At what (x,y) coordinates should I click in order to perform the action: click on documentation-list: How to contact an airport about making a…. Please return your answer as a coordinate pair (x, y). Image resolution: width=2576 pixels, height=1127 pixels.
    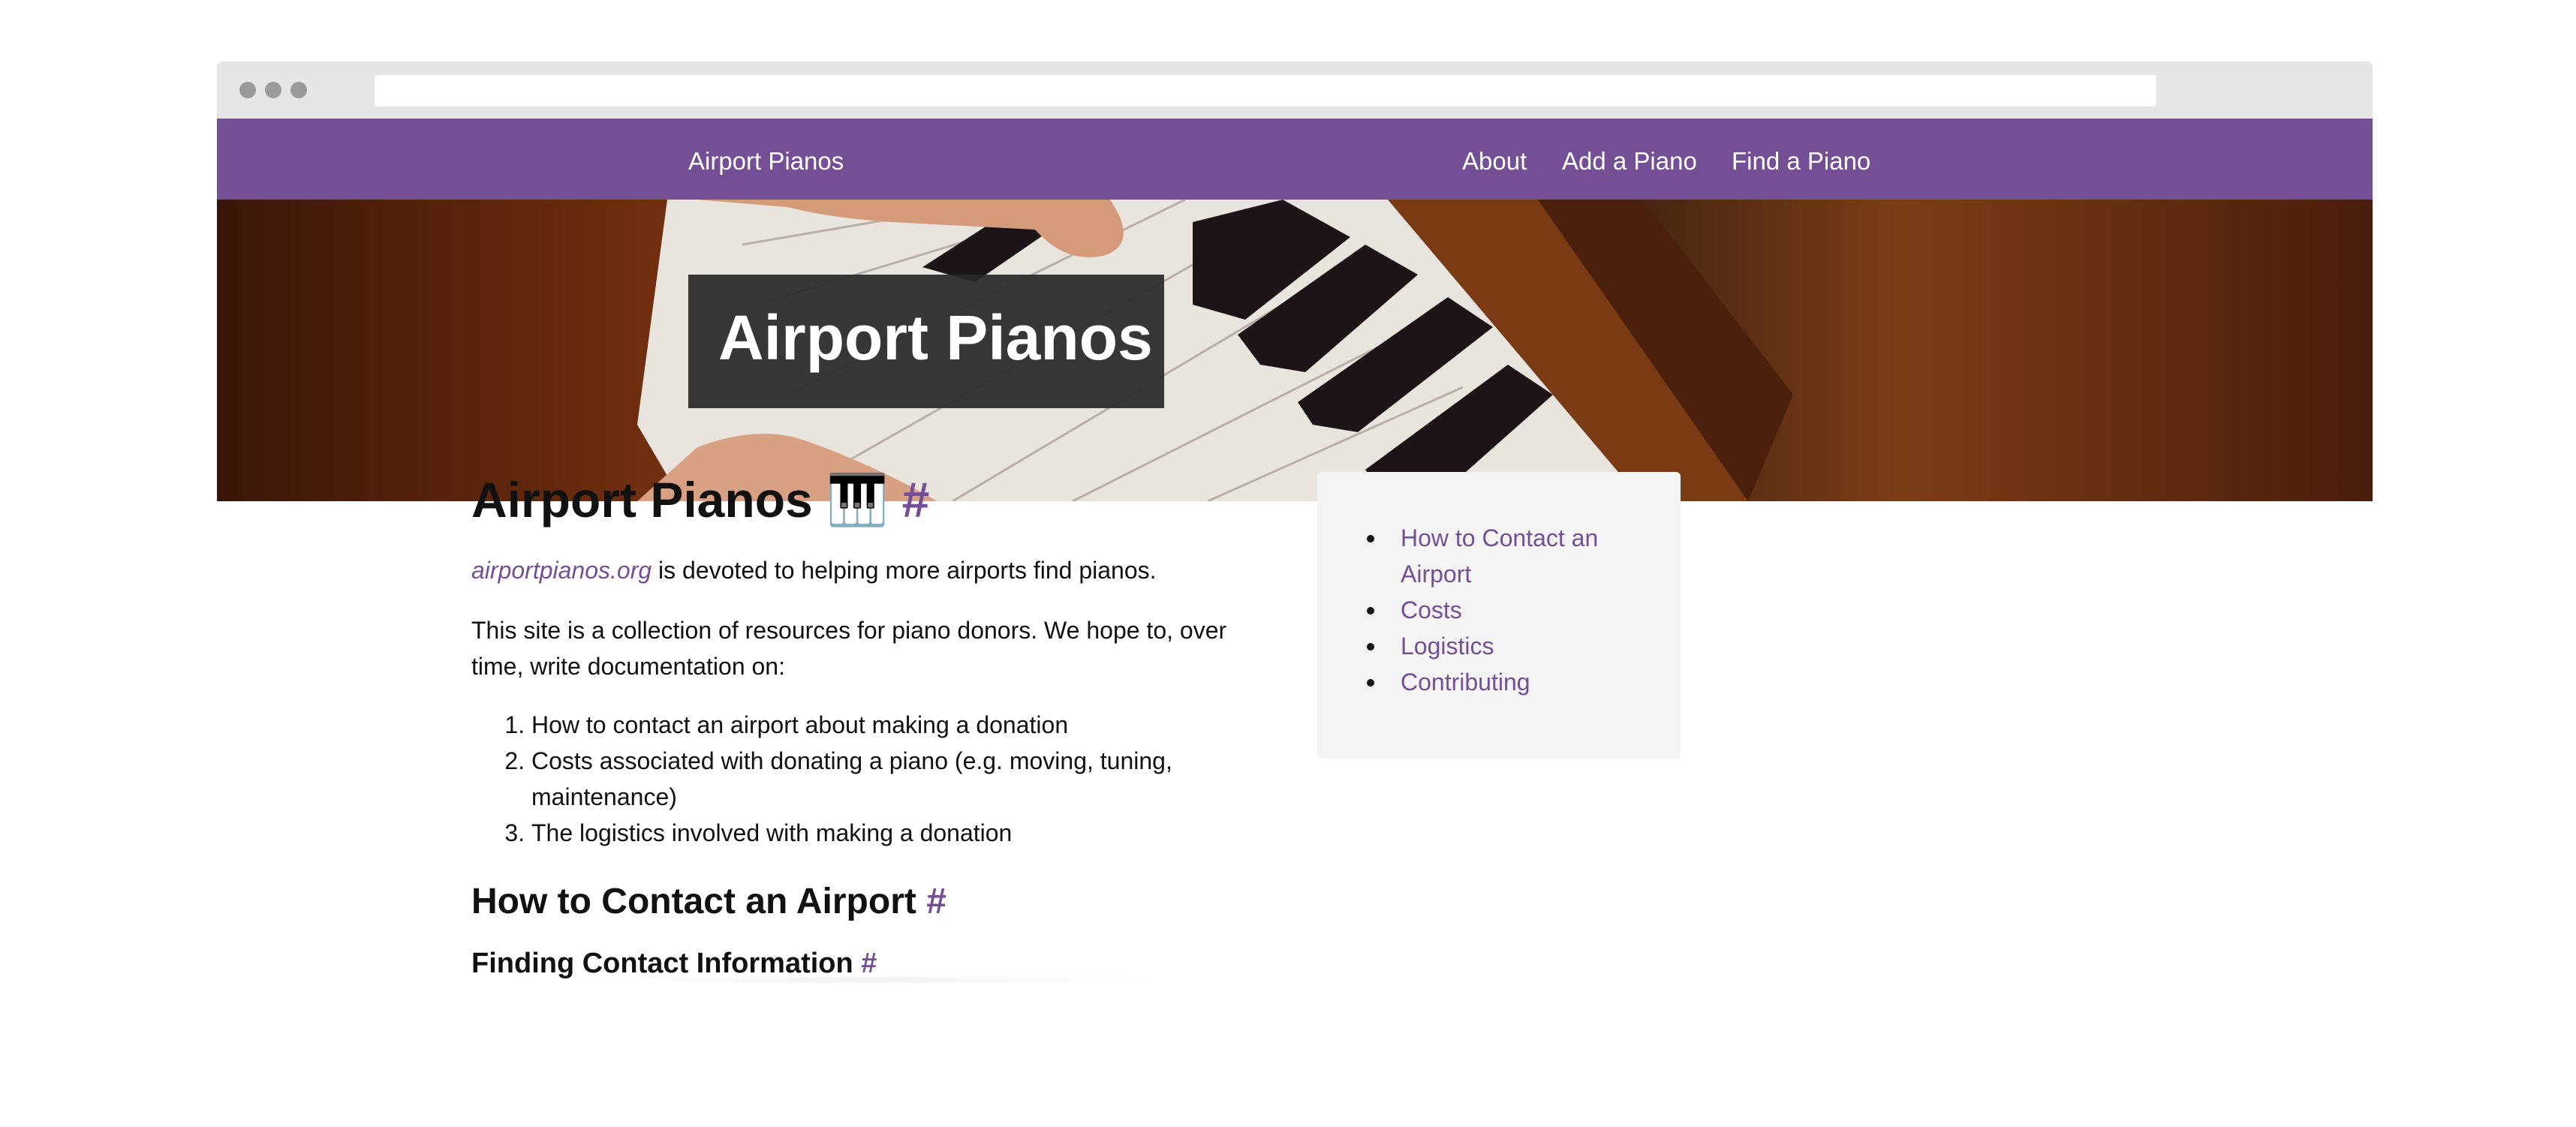
    Looking at the image, I should click on (862, 779).